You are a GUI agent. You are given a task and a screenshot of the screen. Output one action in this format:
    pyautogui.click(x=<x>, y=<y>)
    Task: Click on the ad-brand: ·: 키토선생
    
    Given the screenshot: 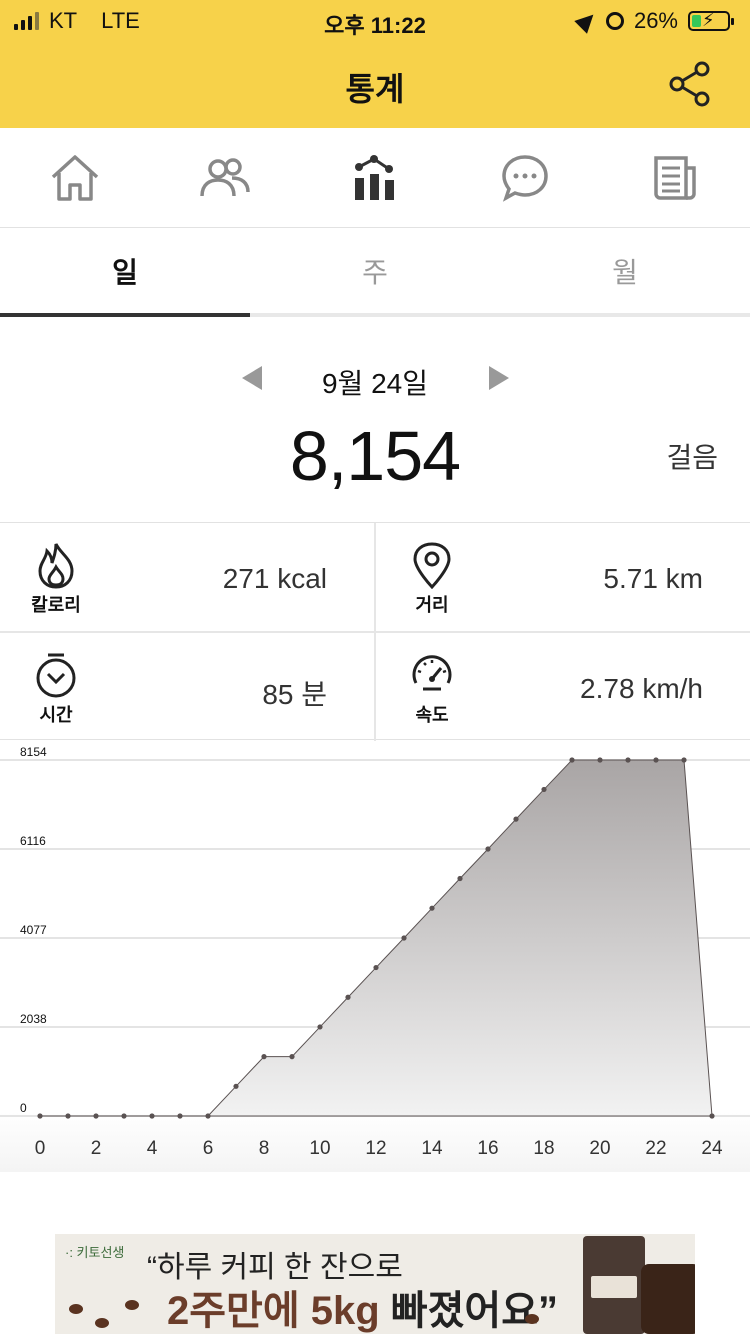 What is the action you would take?
    pyautogui.click(x=95, y=1252)
    